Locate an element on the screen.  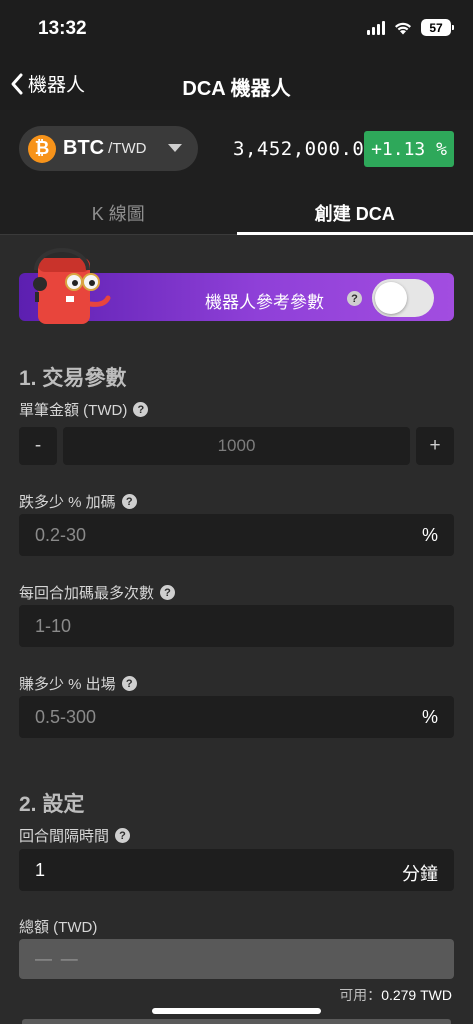
submit-button-edge is located at coordinates (236, 1021).